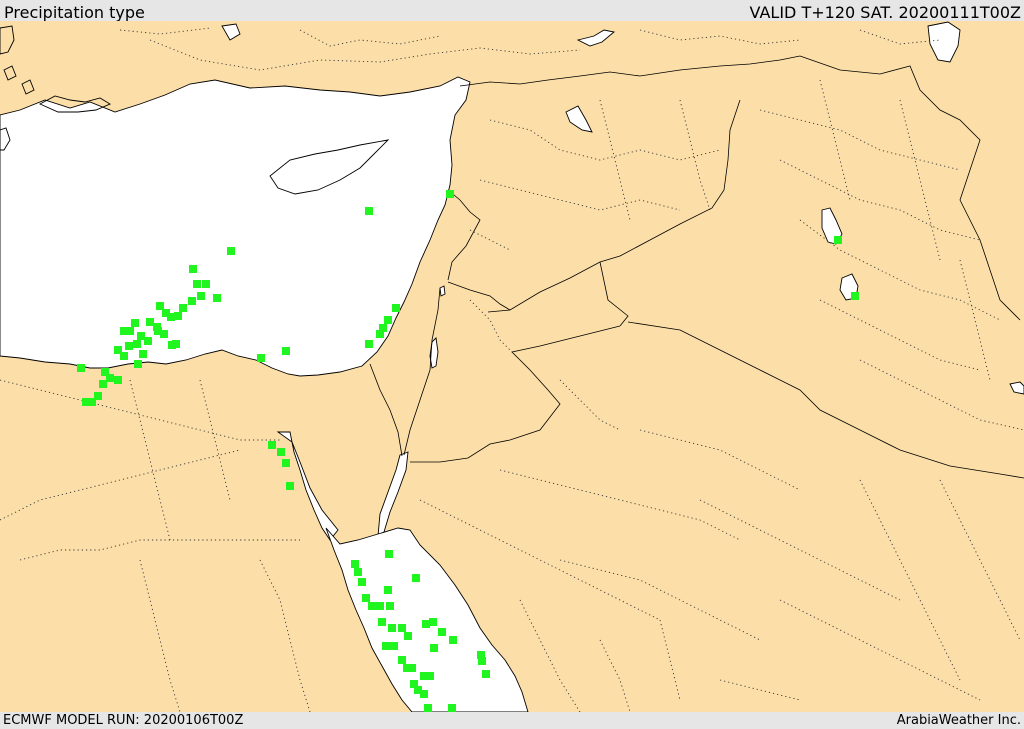  Describe the element at coordinates (74, 12) in the screenshot. I see `map-title: Precipitation type` at that location.